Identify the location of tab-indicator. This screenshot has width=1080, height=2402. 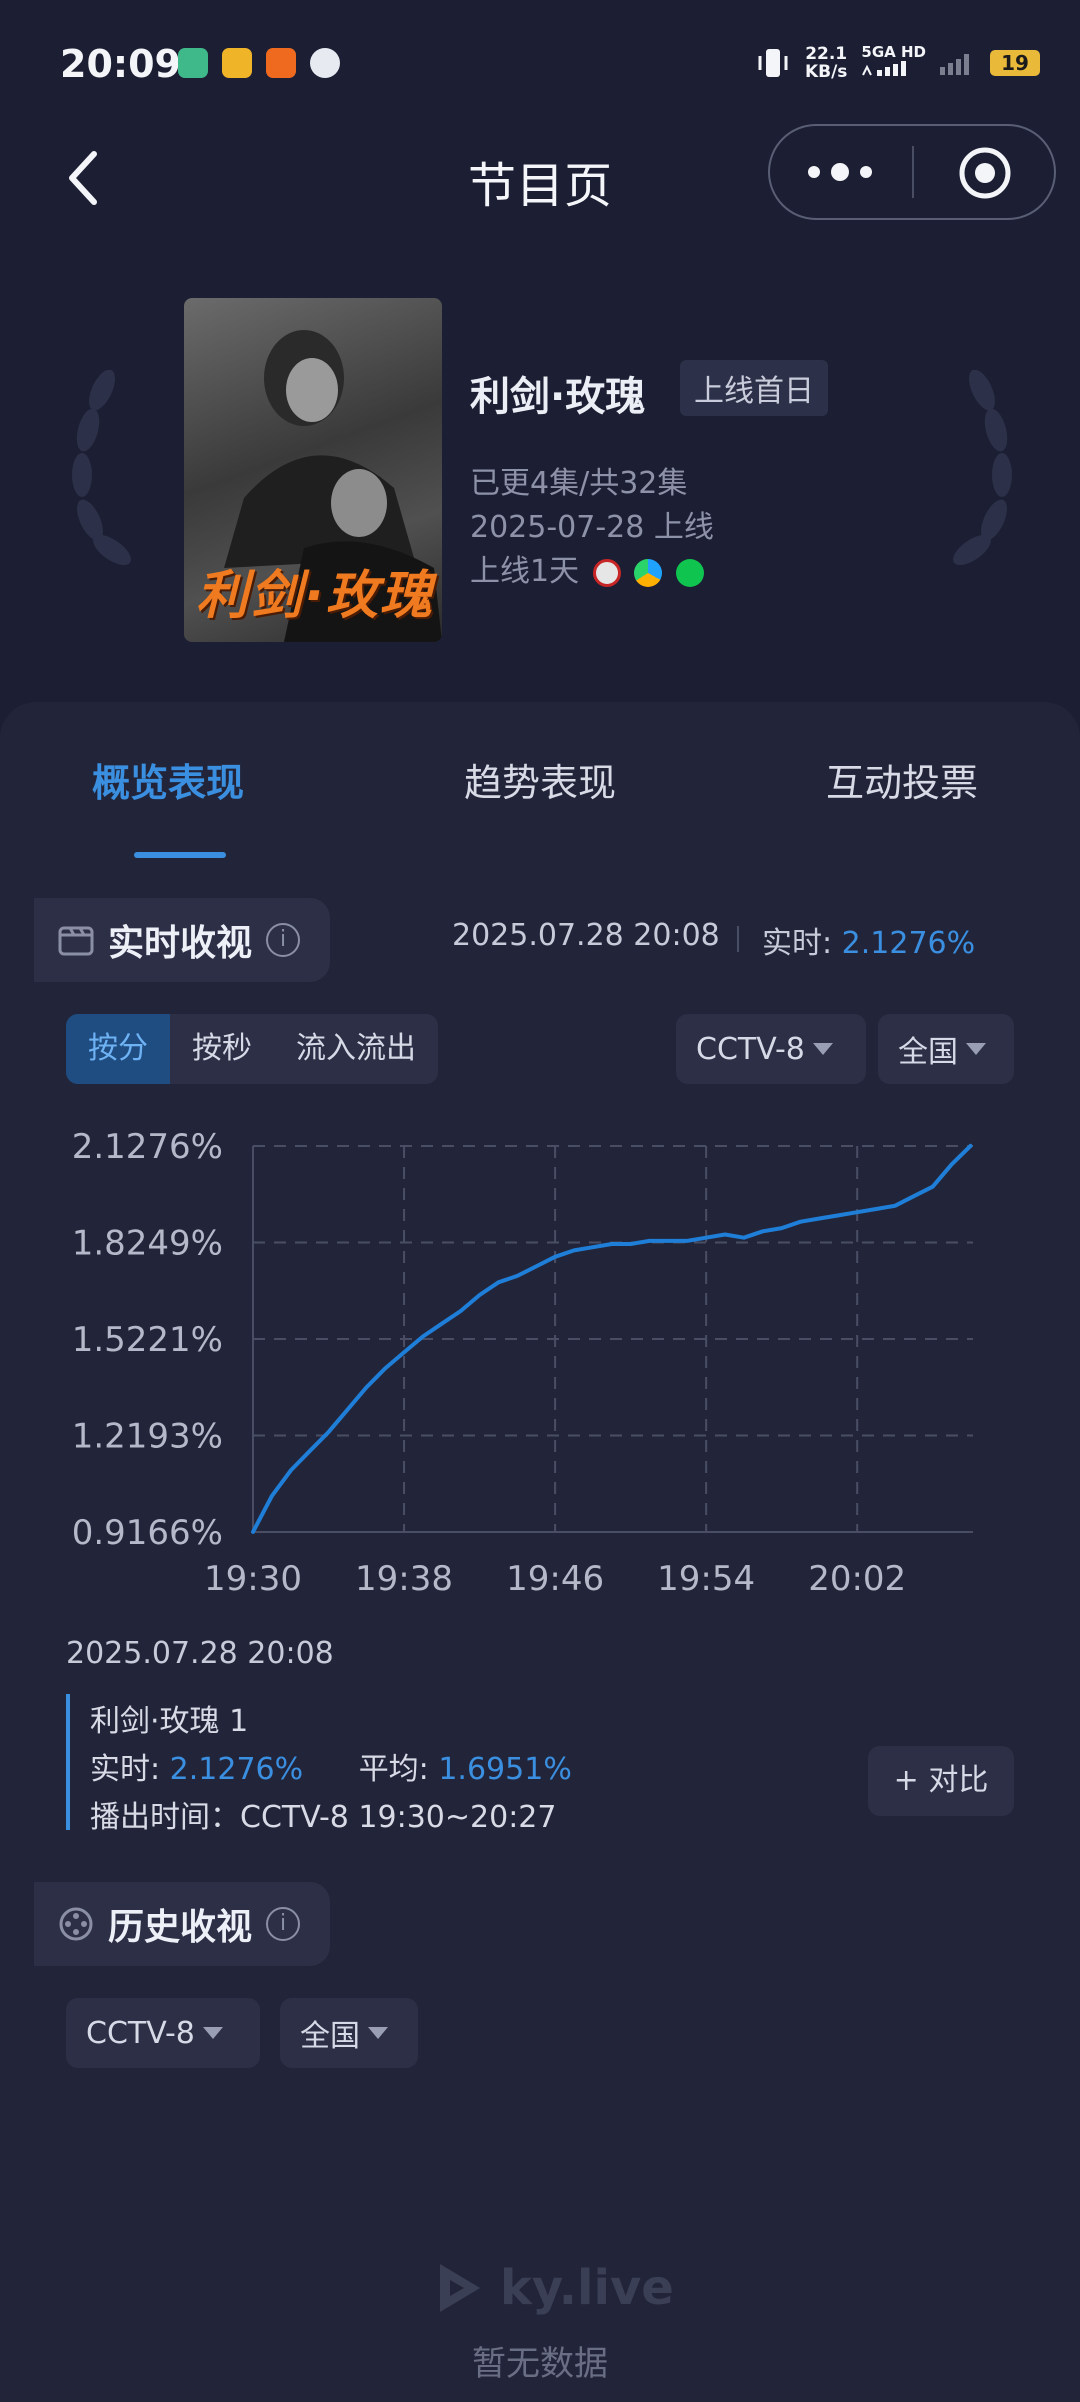
(180, 855).